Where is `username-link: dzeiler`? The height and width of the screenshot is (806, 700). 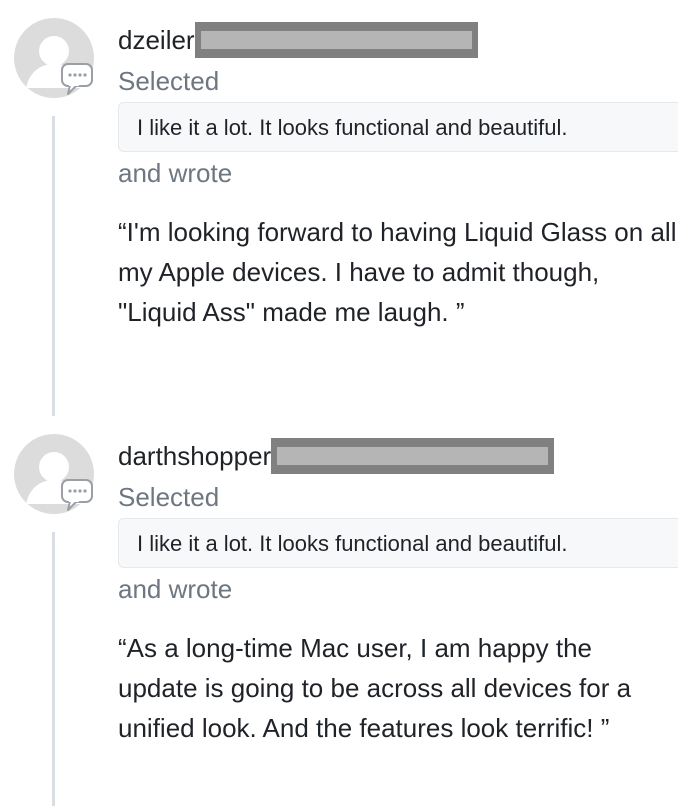
username-link: dzeiler is located at coordinates (156, 40).